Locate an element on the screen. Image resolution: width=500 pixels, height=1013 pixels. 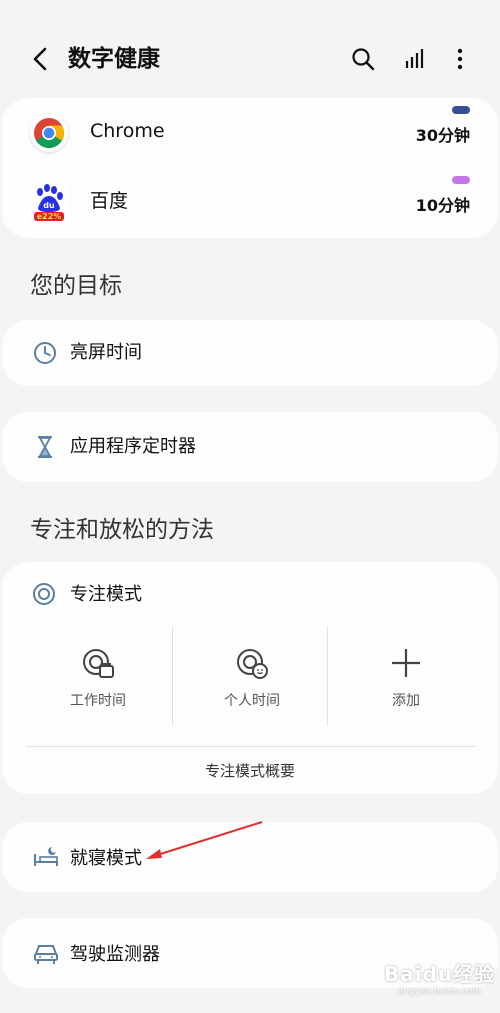
goals-section-title: 您的目标 is located at coordinates (76, 286).